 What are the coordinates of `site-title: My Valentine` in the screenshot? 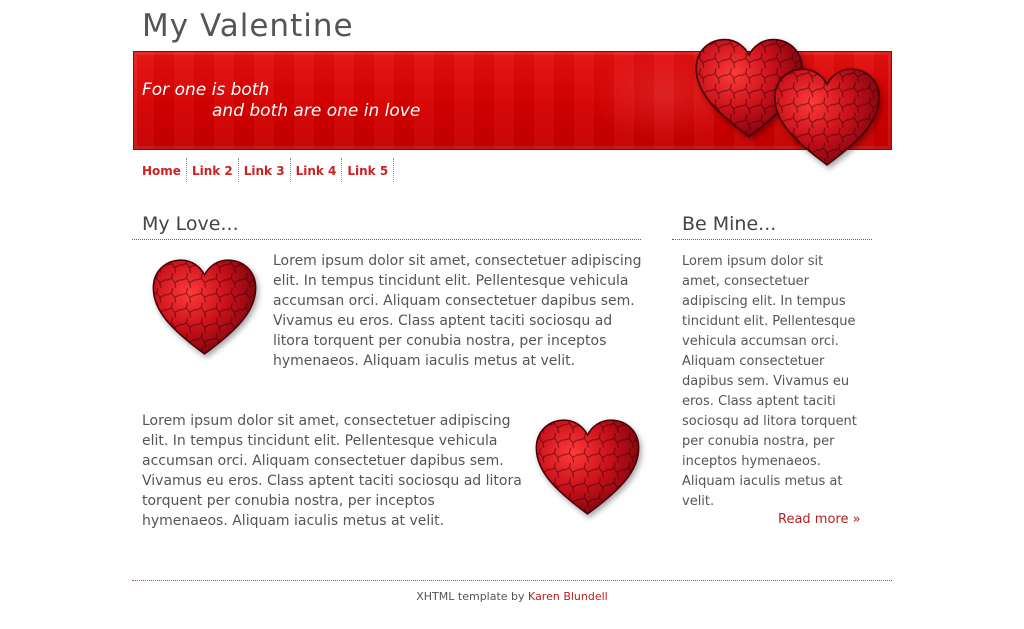 It's located at (248, 26).